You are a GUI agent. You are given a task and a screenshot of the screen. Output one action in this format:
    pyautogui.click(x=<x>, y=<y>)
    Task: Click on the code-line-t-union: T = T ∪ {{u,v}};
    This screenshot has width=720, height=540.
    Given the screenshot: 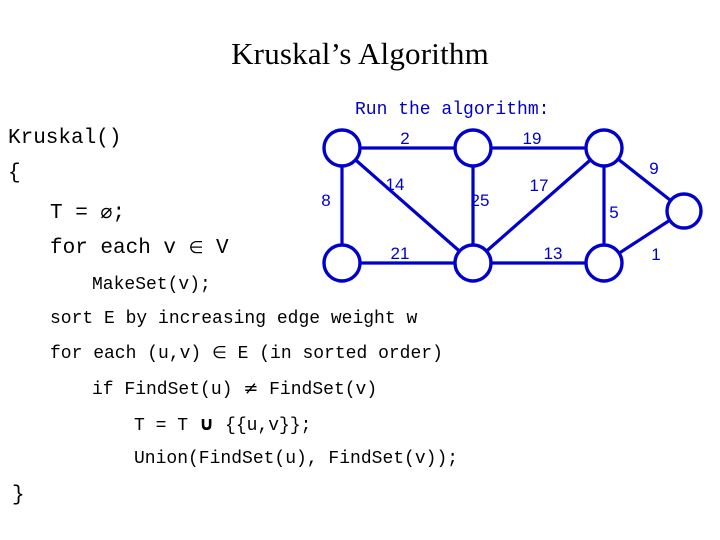 What is the action you would take?
    pyautogui.click(x=223, y=424)
    